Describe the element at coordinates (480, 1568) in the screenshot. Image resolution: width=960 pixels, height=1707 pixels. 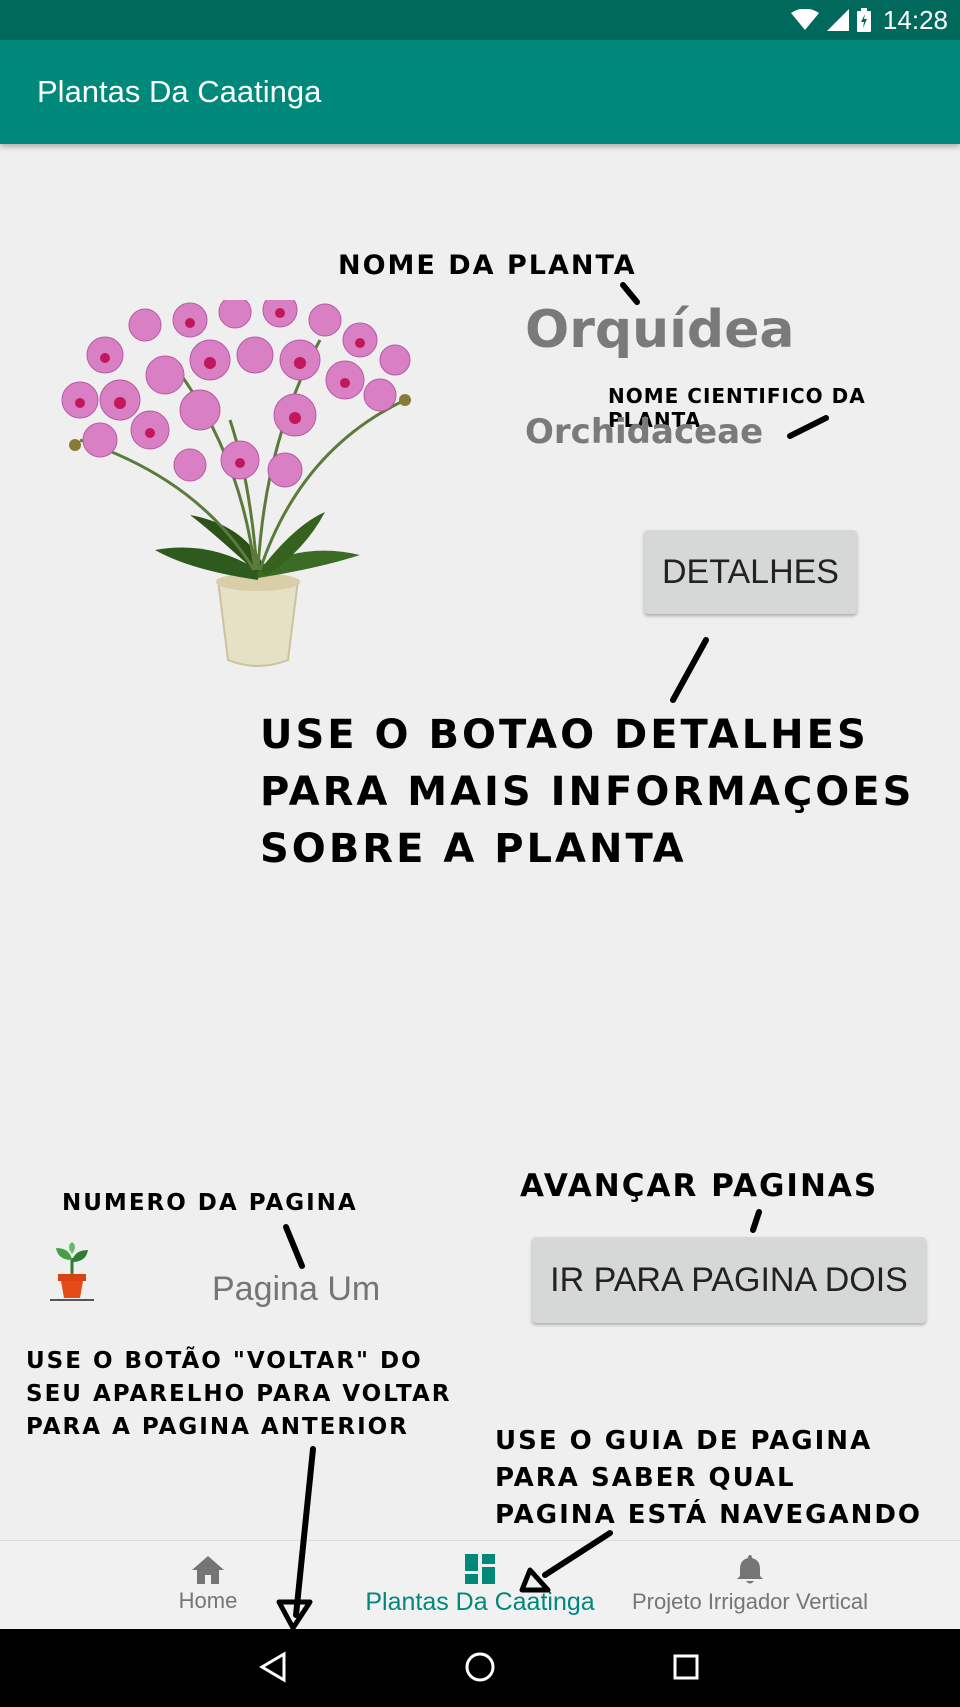
I see `dashboard-icon` at that location.